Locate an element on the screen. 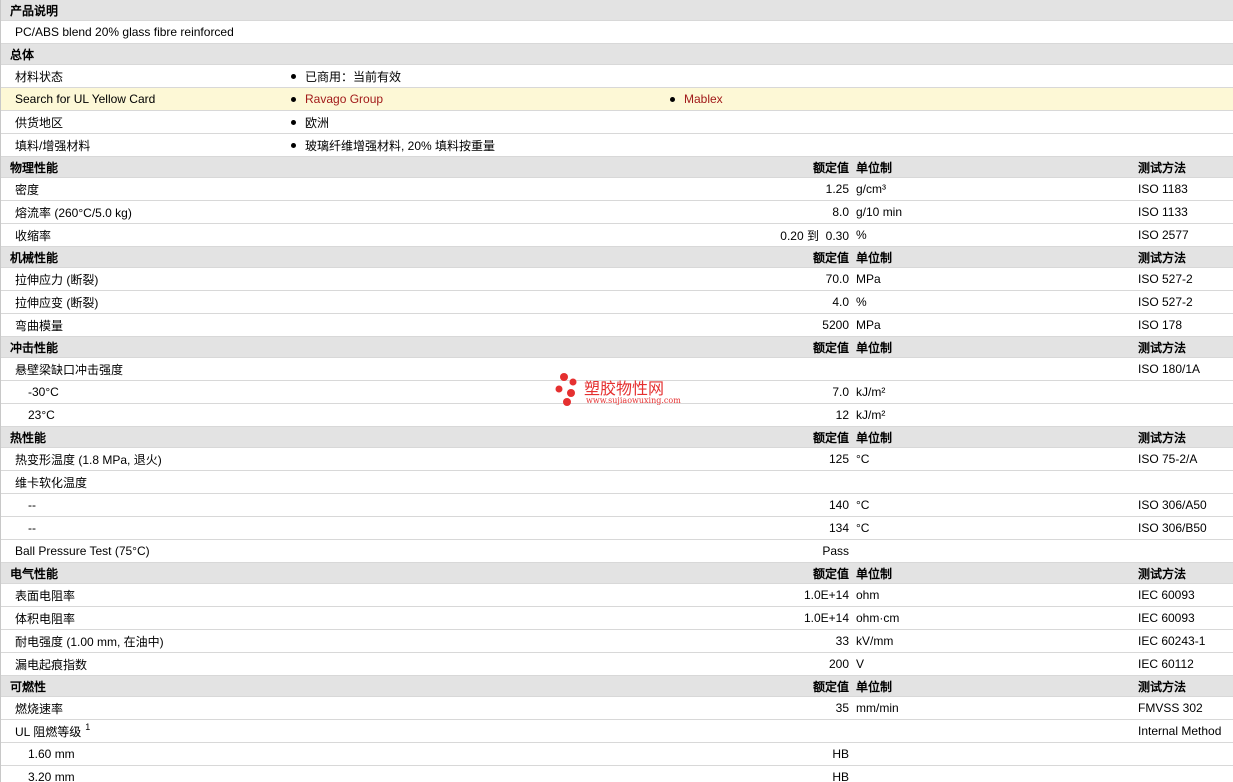 The width and height of the screenshot is (1233, 782). property-value: 12 is located at coordinates (842, 415).